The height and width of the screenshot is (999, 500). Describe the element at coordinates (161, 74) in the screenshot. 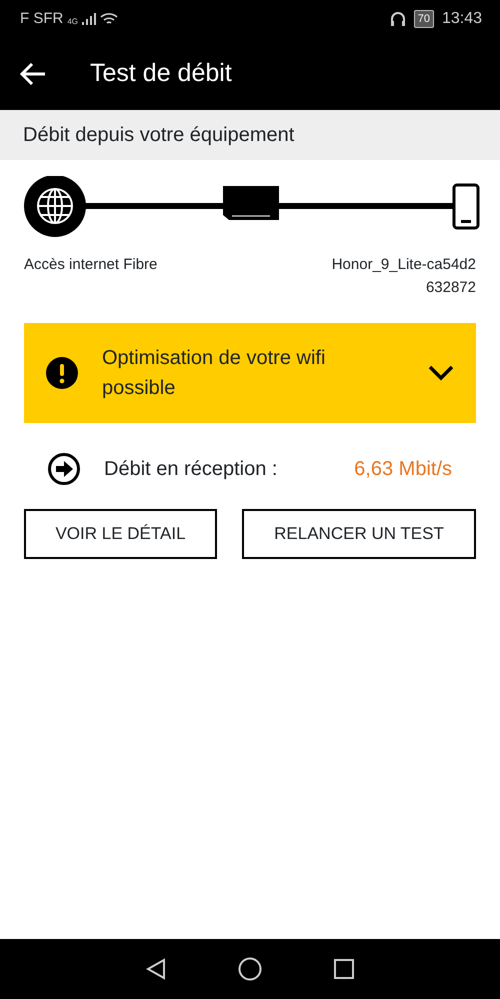

I see `screen-title: Test de débit` at that location.